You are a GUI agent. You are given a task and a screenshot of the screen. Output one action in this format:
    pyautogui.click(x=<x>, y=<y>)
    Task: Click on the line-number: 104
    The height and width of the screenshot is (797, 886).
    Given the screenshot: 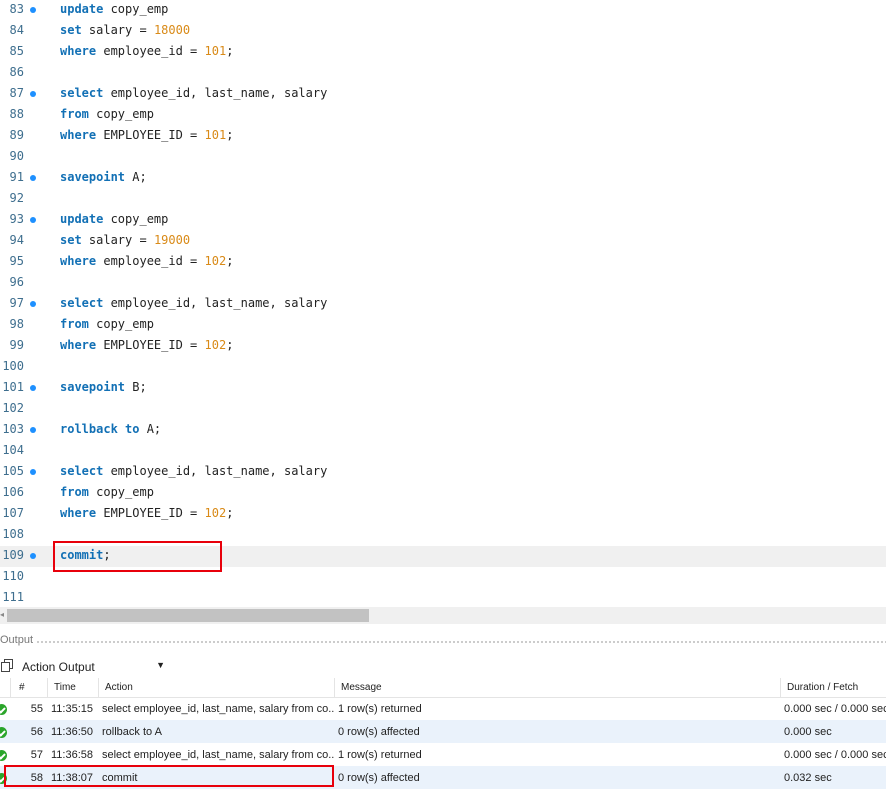 What is the action you would take?
    pyautogui.click(x=13, y=450)
    